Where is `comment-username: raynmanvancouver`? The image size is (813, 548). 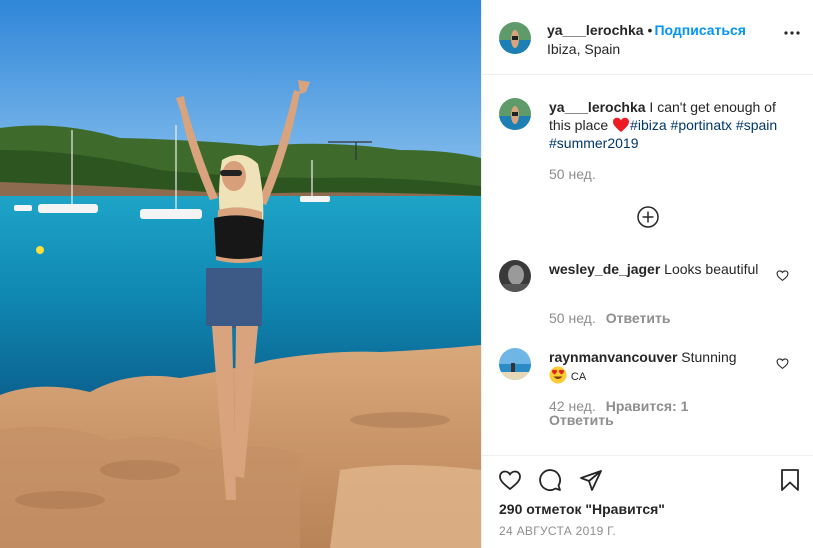 comment-username: raynmanvancouver is located at coordinates (613, 357).